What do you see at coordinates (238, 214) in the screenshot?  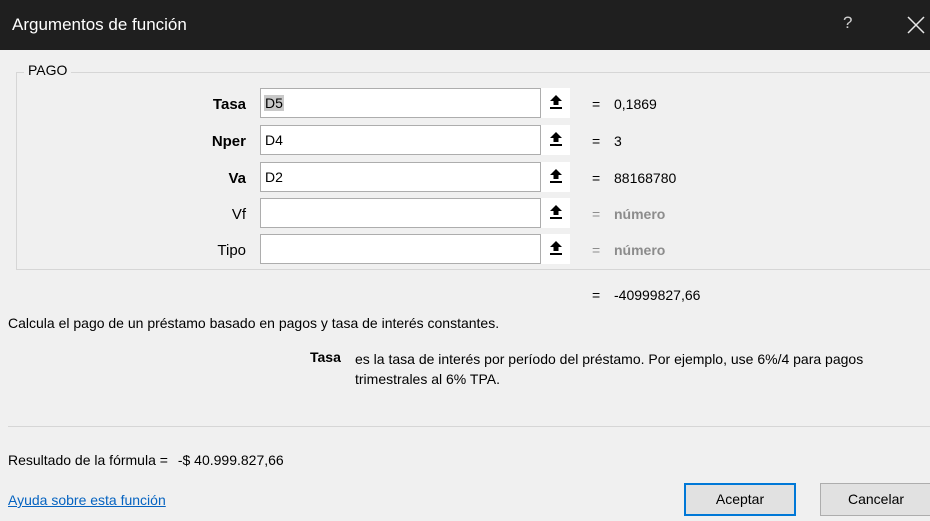 I see `argument-label: Vf` at bounding box center [238, 214].